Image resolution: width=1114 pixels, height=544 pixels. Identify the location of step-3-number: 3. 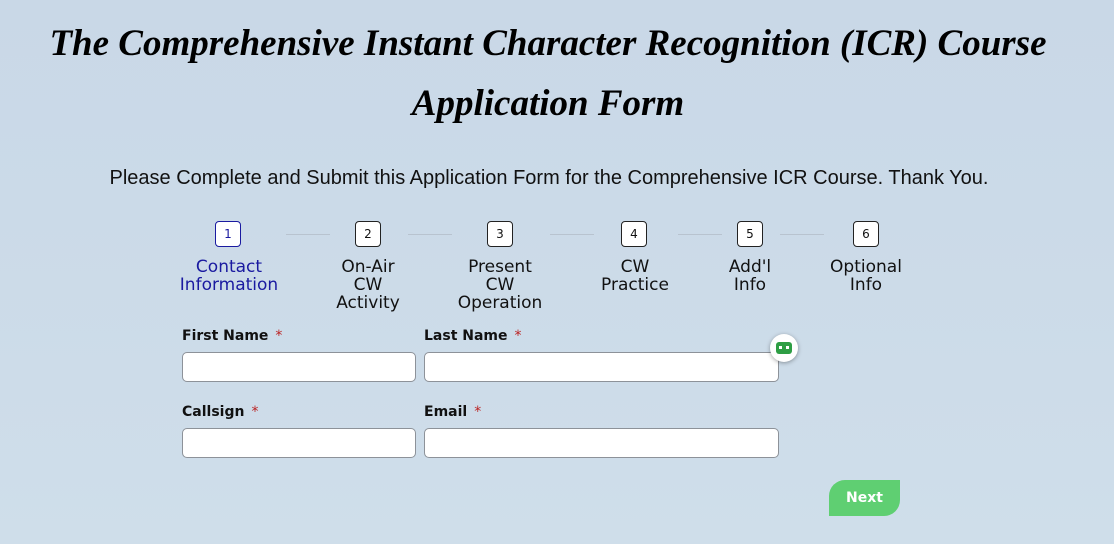
(500, 234).